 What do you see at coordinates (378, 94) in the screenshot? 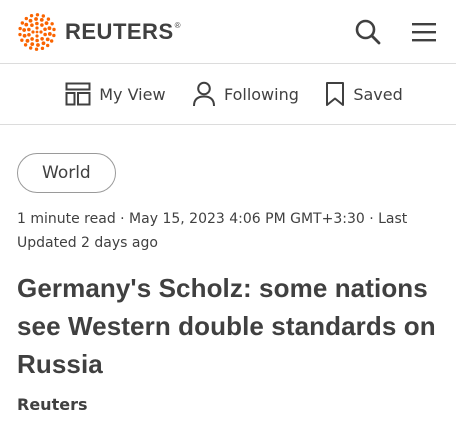
I see `subnav-label: Saved` at bounding box center [378, 94].